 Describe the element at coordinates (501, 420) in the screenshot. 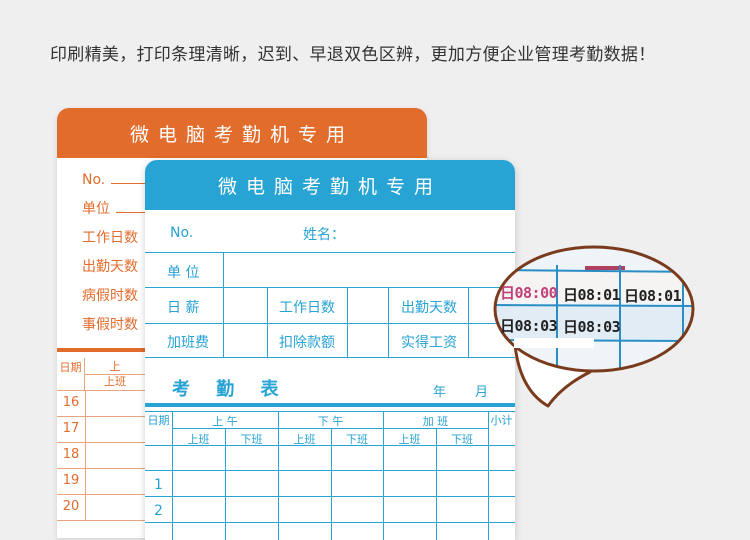

I see `header-total: 小计` at that location.